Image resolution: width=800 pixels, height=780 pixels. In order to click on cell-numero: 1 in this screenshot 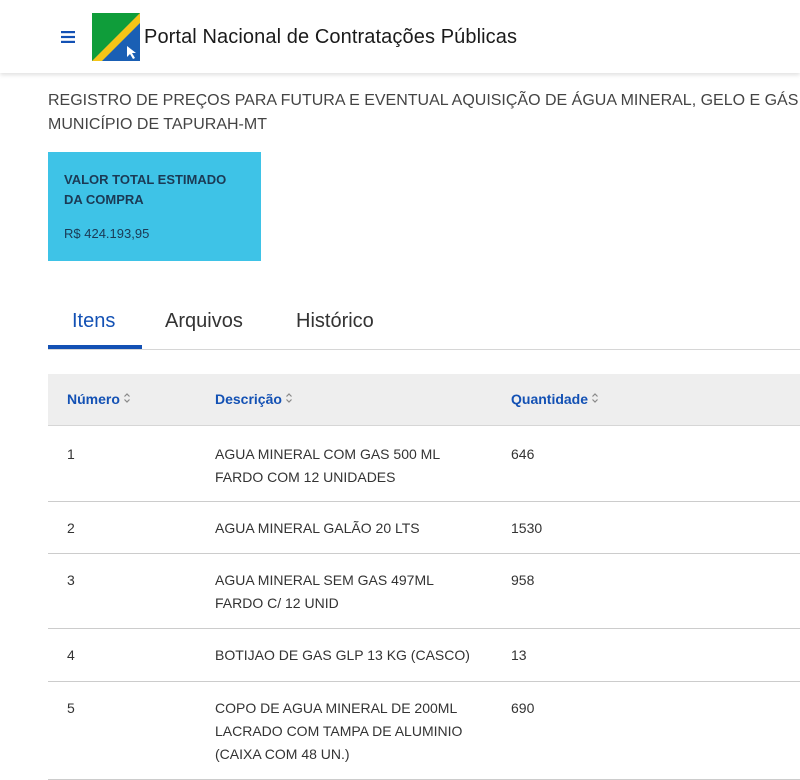, I will do `click(71, 454)`.